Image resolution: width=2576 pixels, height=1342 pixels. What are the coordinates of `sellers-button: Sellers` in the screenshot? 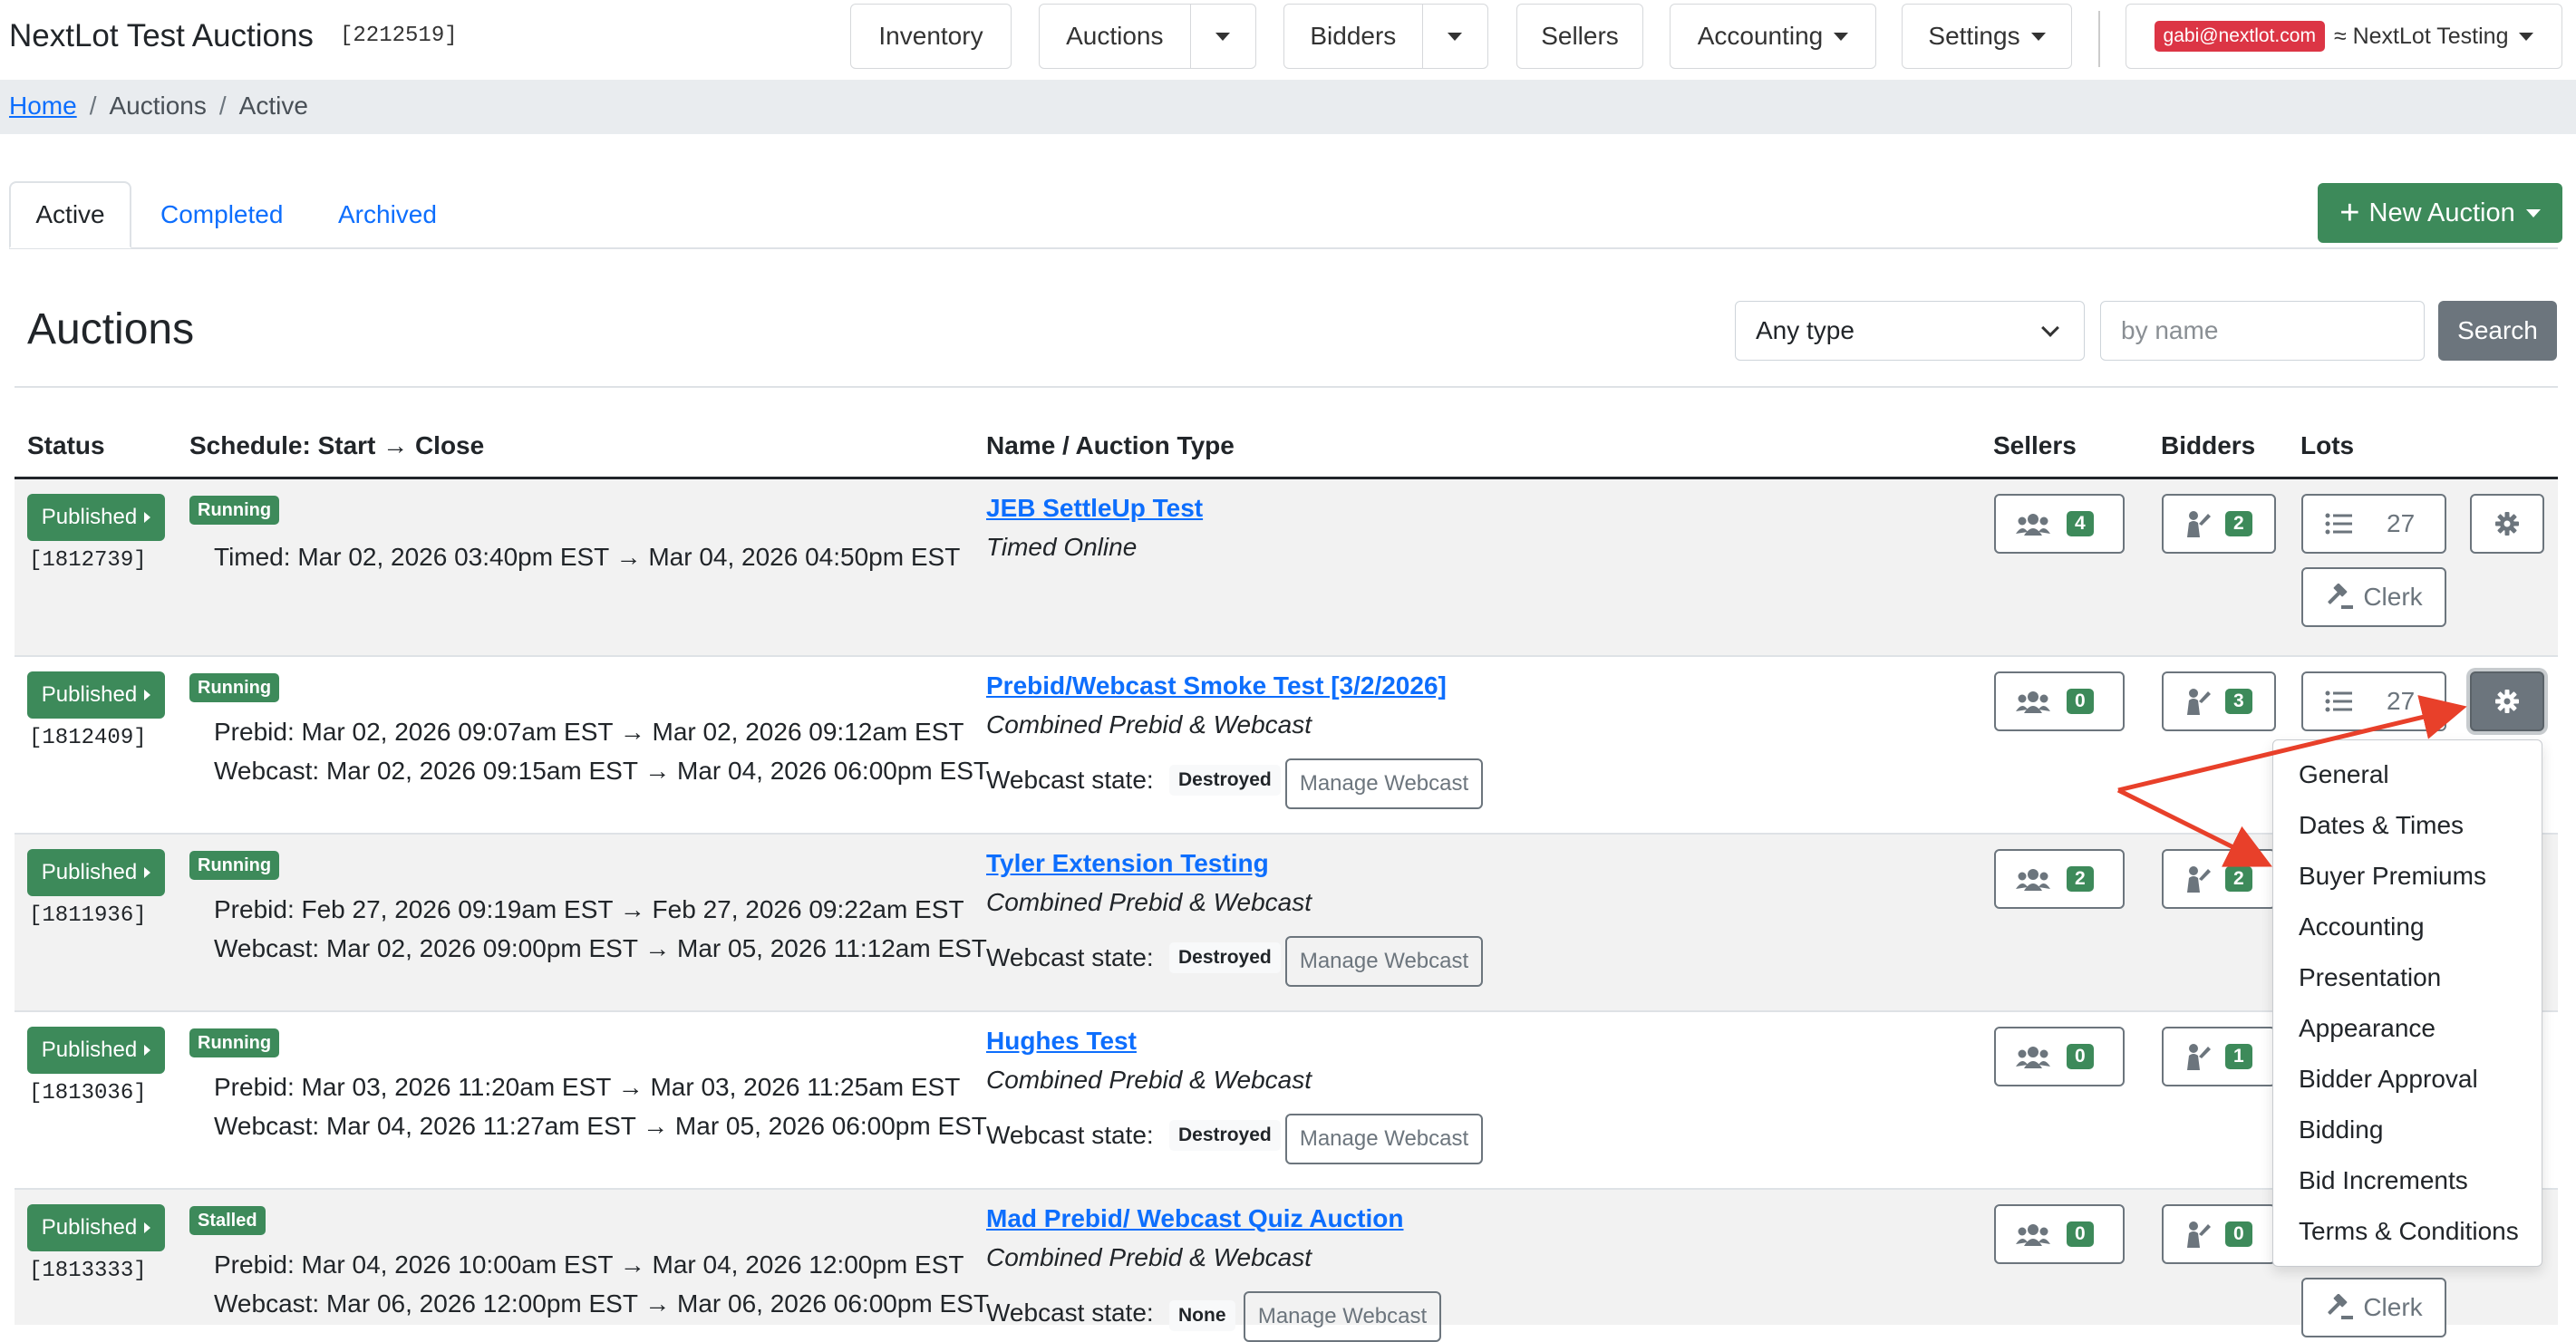 It's located at (1579, 36).